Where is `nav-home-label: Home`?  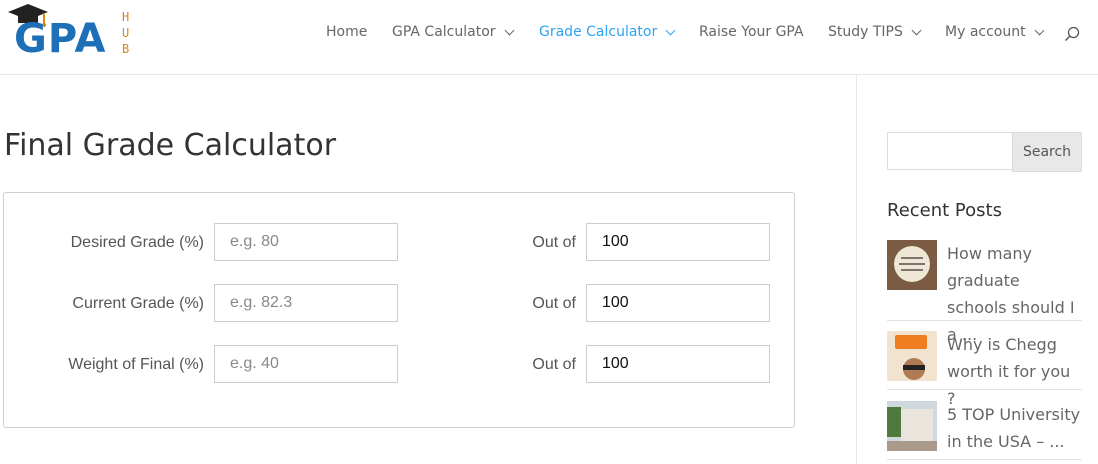
nav-home-label: Home is located at coordinates (347, 32).